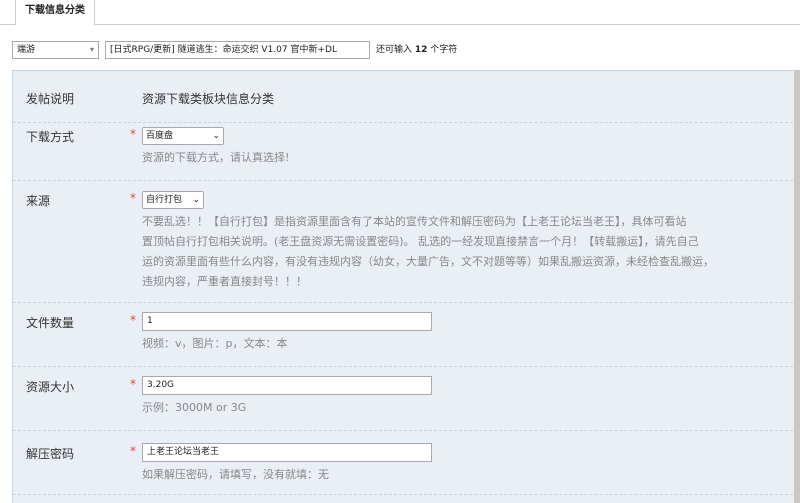 Image resolution: width=800 pixels, height=503 pixels. I want to click on download-method-desc: 资源的下载方式，请认真选择!, so click(216, 157).